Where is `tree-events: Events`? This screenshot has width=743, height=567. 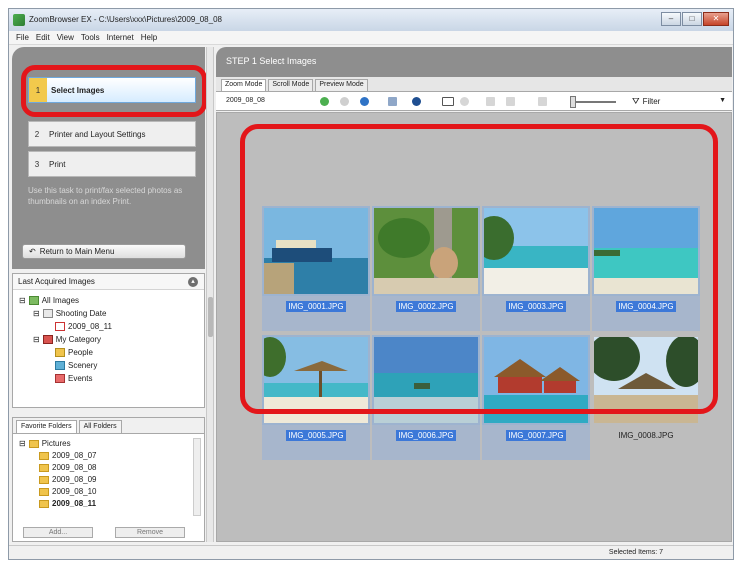
tree-events: Events is located at coordinates (73, 378).